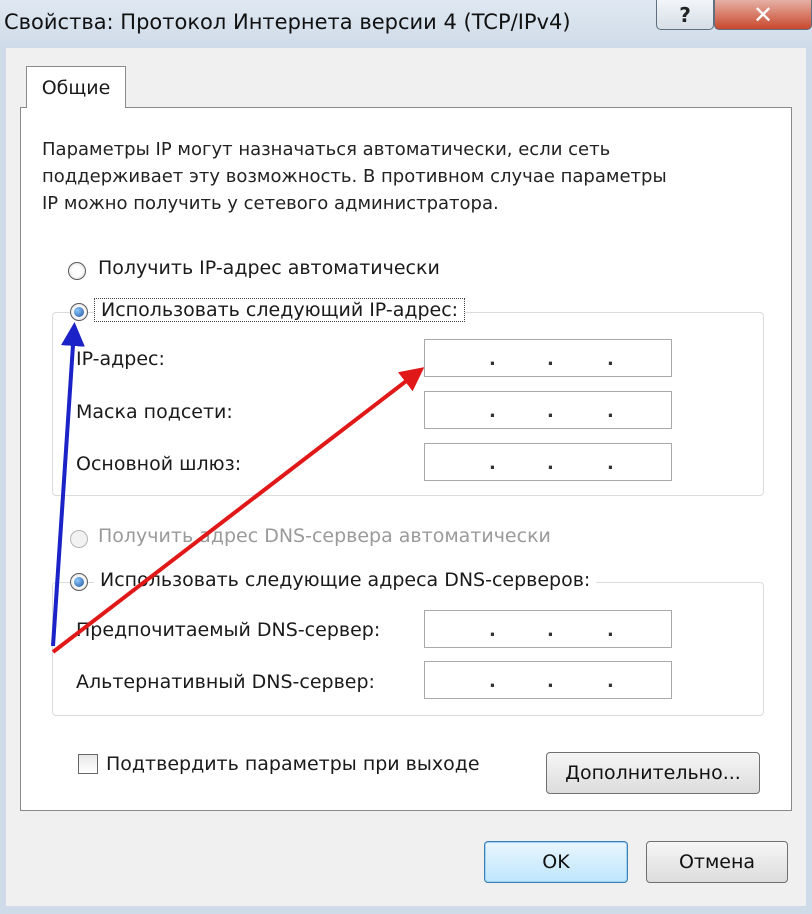 This screenshot has height=914, width=812. What do you see at coordinates (556, 862) in the screenshot?
I see `ok-button: OK` at bounding box center [556, 862].